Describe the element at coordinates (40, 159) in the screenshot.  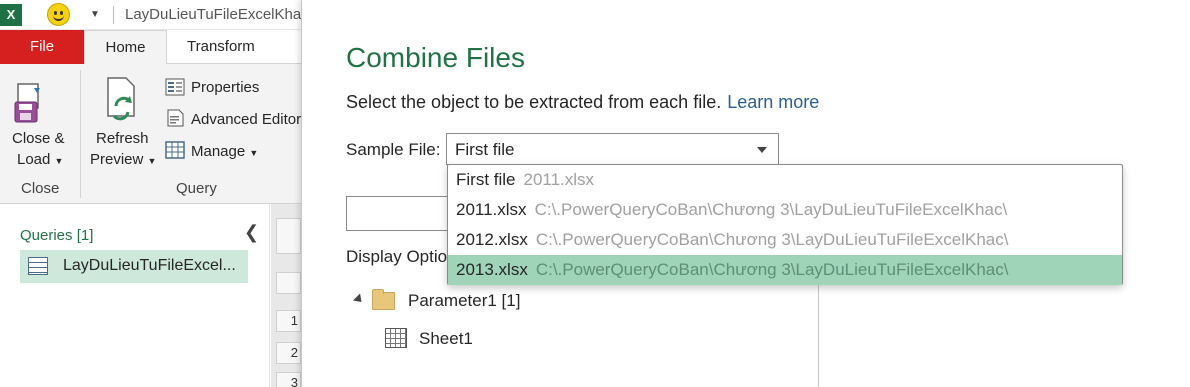
I see `close-load-label-2: Load ▼` at that location.